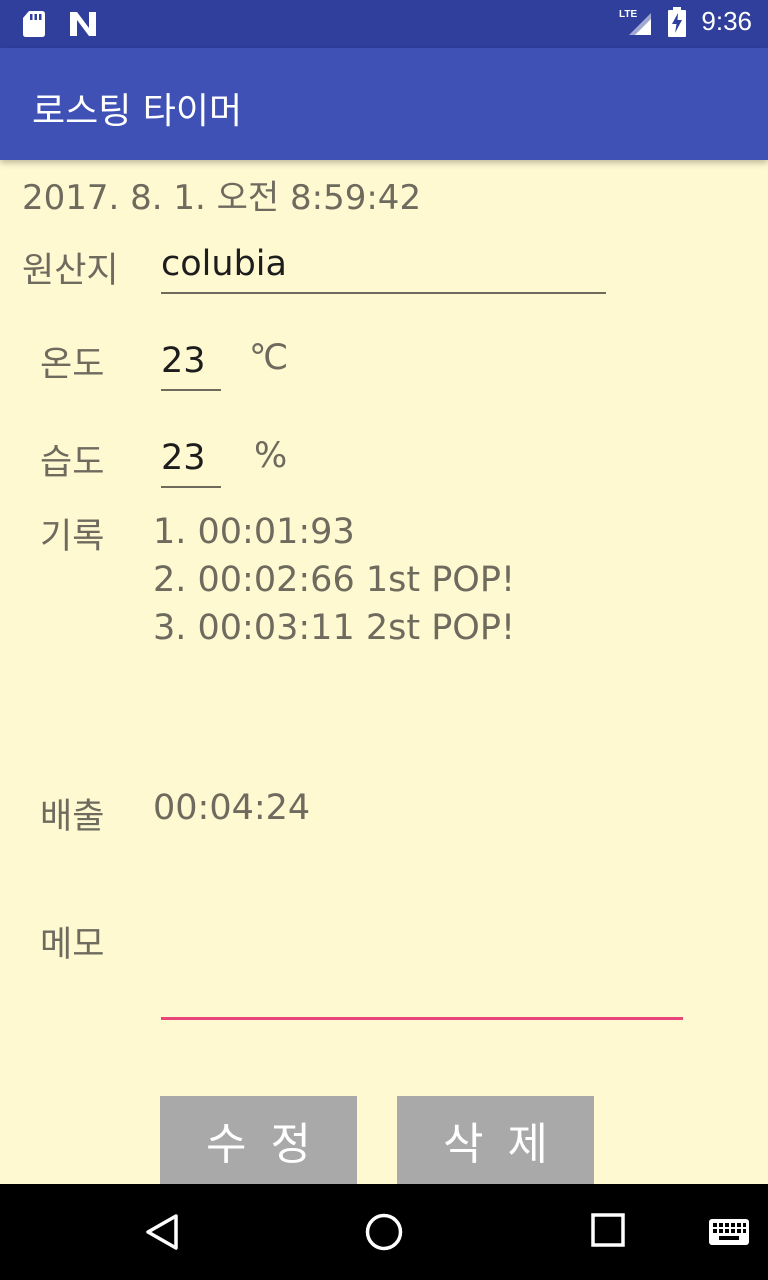 The height and width of the screenshot is (1280, 768). What do you see at coordinates (72, 817) in the screenshot?
I see `release-label: 배출` at bounding box center [72, 817].